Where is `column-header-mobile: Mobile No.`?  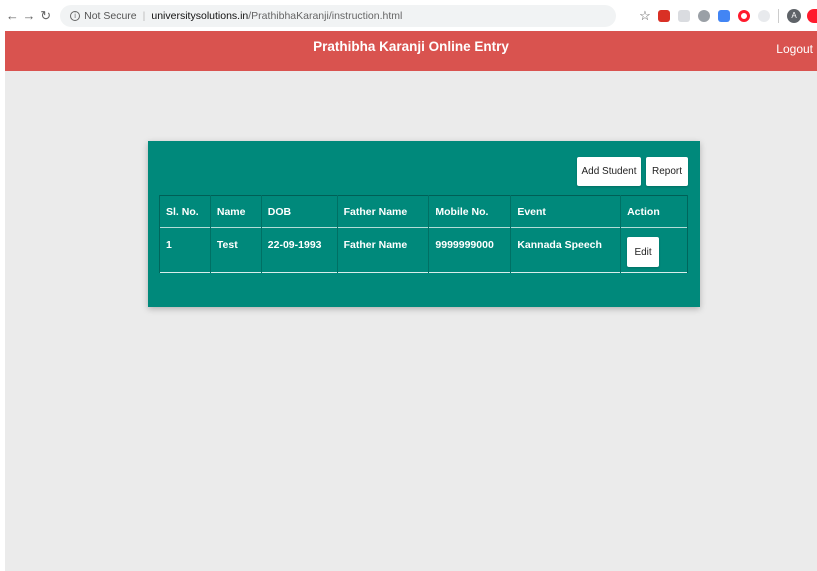 column-header-mobile: Mobile No. is located at coordinates (469, 211).